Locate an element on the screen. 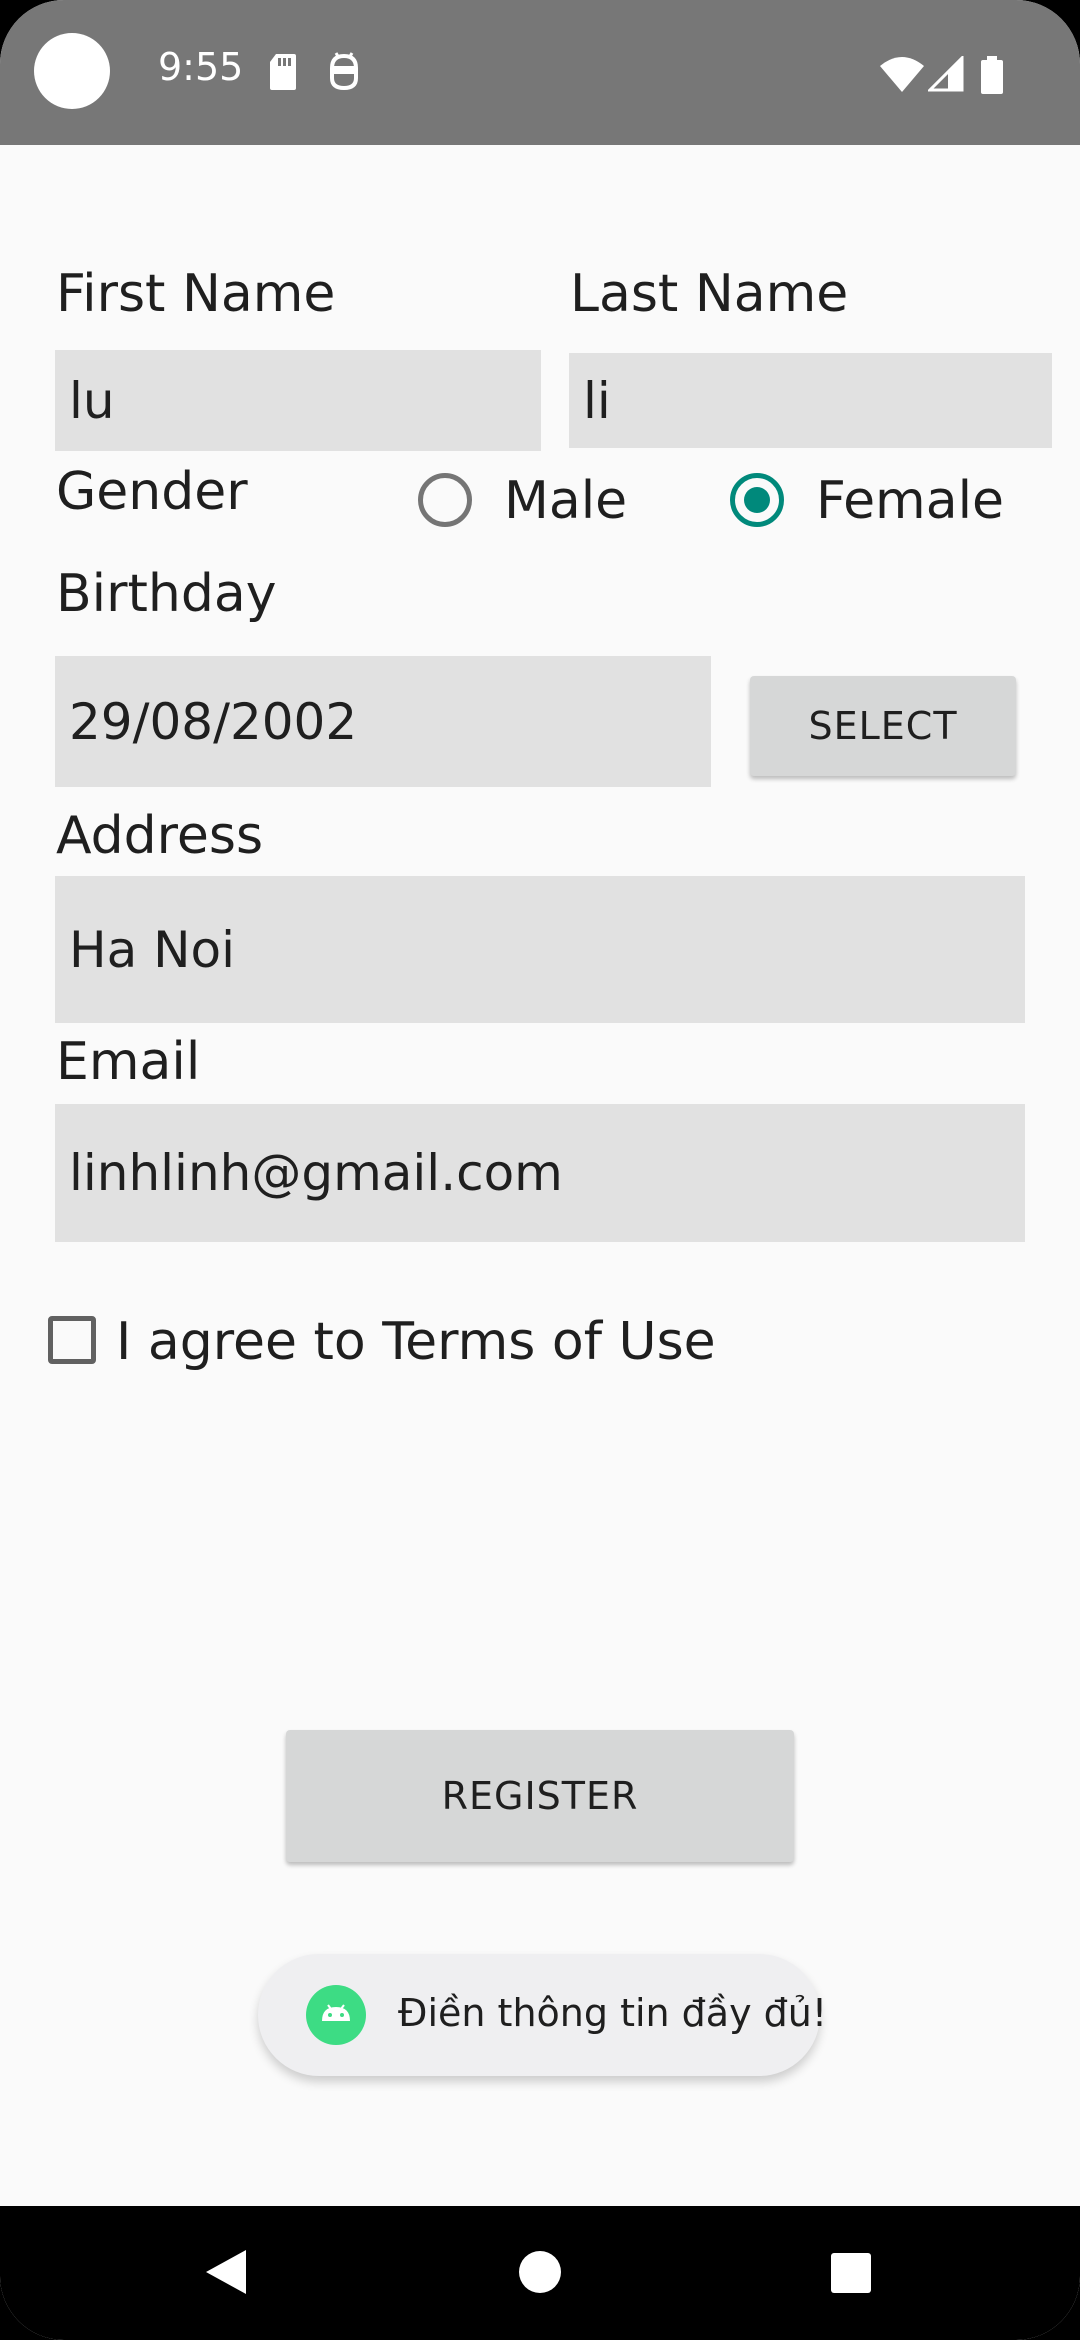 Image resolution: width=1080 pixels, height=2340 pixels. status-bar: 9:55 is located at coordinates (540, 72).